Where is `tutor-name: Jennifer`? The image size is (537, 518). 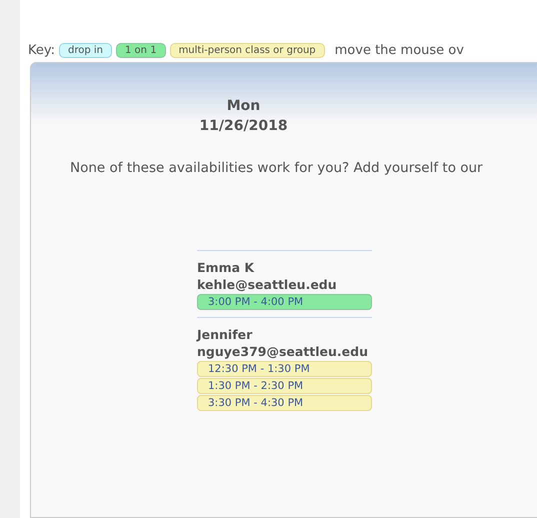 tutor-name: Jennifer is located at coordinates (225, 334).